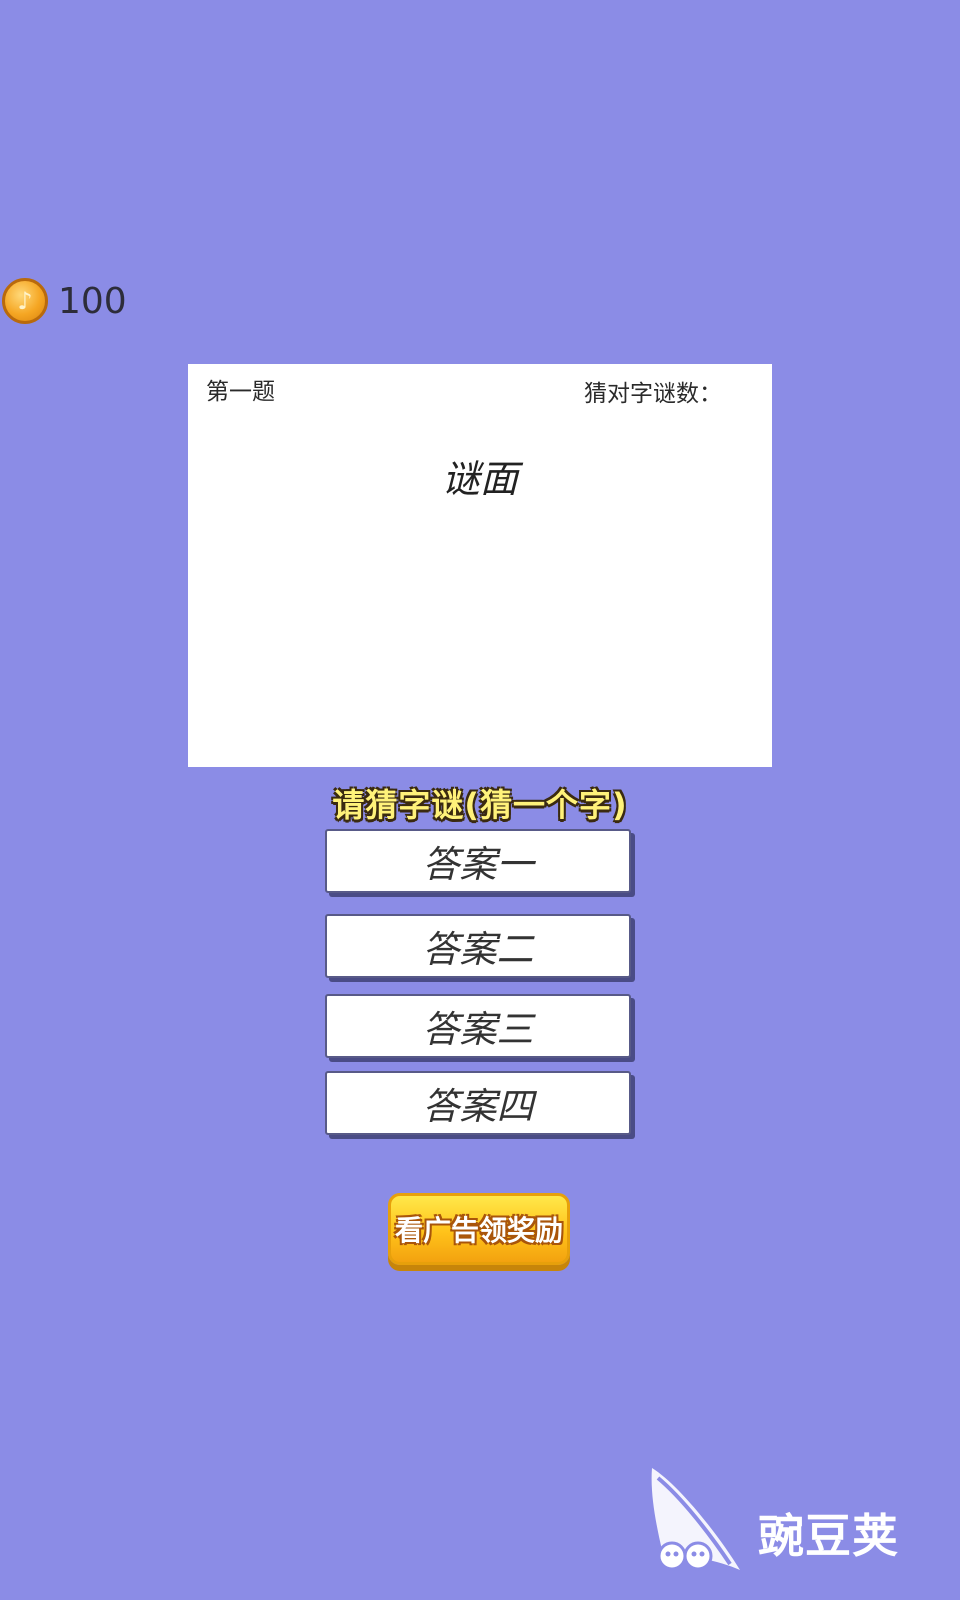 Image resolution: width=960 pixels, height=1600 pixels. What do you see at coordinates (240, 392) in the screenshot?
I see `riddle-number: 第一题` at bounding box center [240, 392].